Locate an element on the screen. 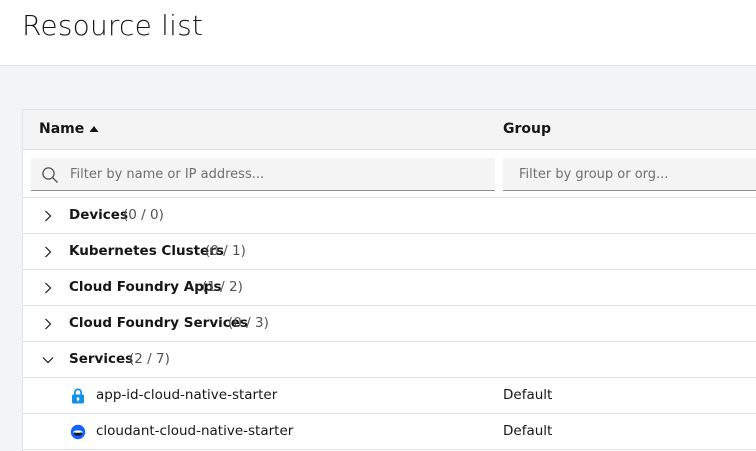 This screenshot has width=756, height=451. resource-name: cloudant-cloud-native-starter is located at coordinates (194, 431).